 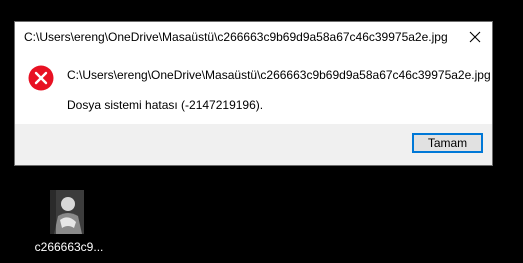 I want to click on close-icon, so click(x=475, y=36).